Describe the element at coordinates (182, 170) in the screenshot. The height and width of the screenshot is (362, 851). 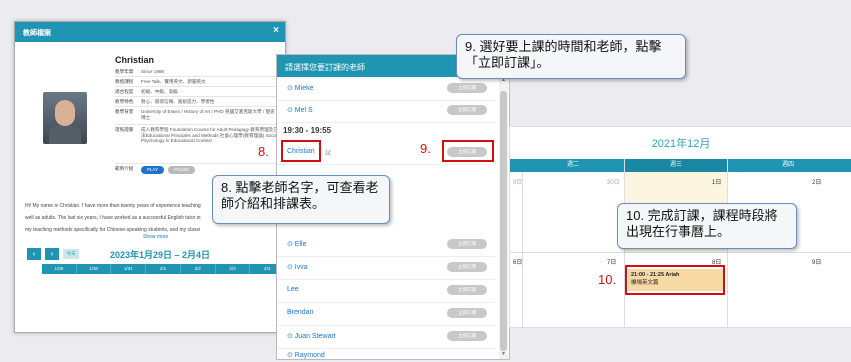
I see `pause-button: PAUSE` at that location.